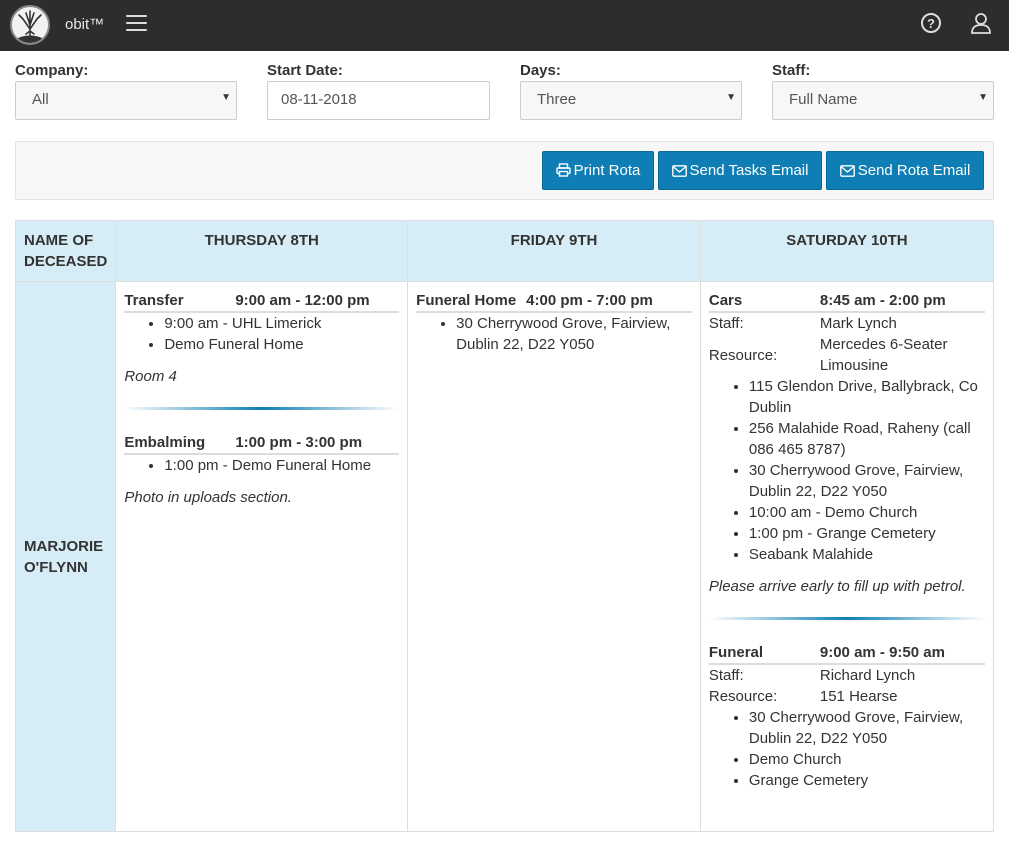 Image resolution: width=1009 pixels, height=859 pixels. I want to click on staff-value: Richard Lynch, so click(867, 675).